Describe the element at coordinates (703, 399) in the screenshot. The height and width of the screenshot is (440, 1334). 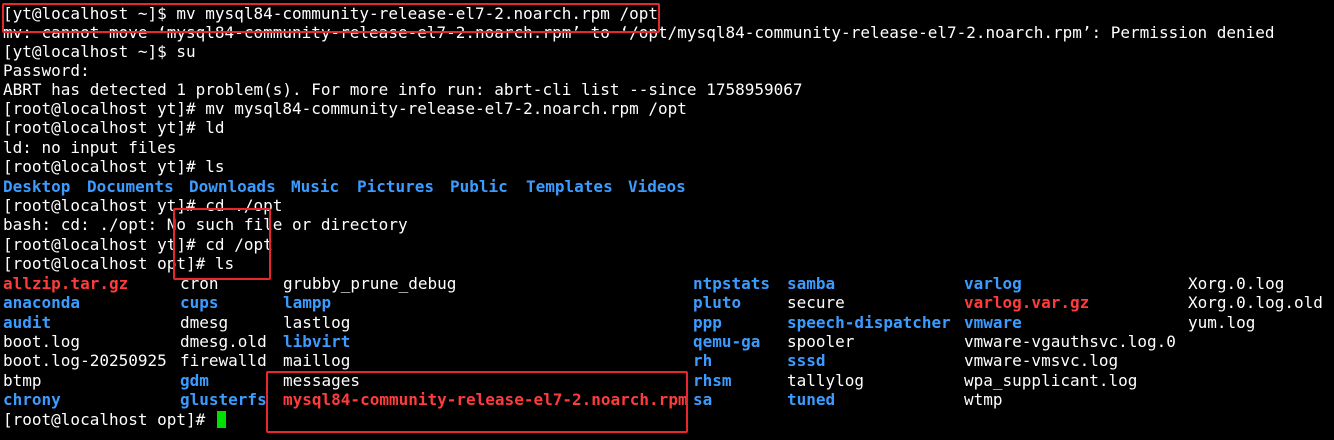
I see `directory-entry: sa` at that location.